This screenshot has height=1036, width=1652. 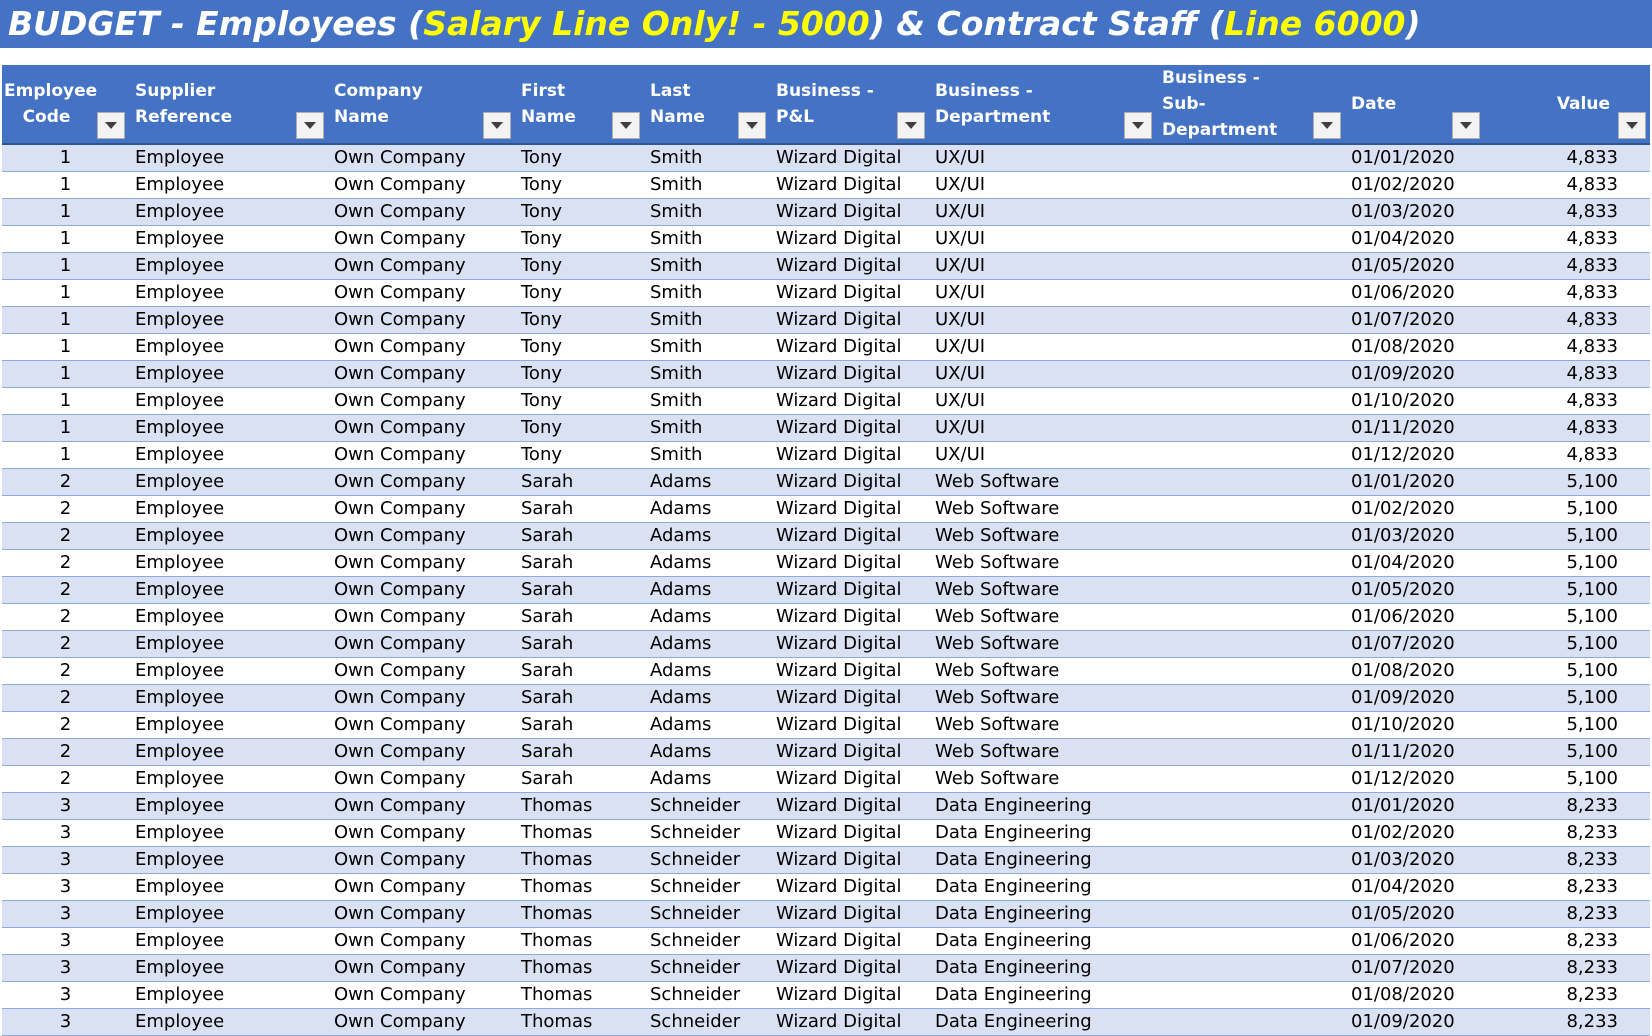 What do you see at coordinates (1414, 752) in the screenshot?
I see `cell-date: 01/11/2020` at bounding box center [1414, 752].